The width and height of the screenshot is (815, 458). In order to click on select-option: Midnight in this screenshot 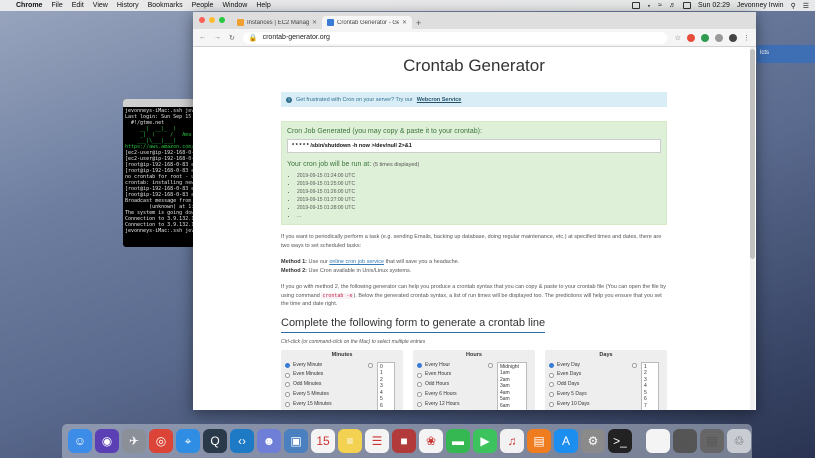, I will do `click(512, 367)`.